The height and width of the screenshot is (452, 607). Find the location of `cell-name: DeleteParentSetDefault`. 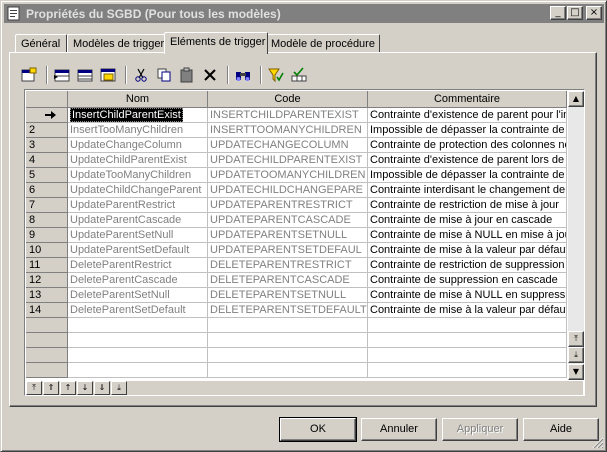

cell-name: DeleteParentSetDefault is located at coordinates (138, 310).